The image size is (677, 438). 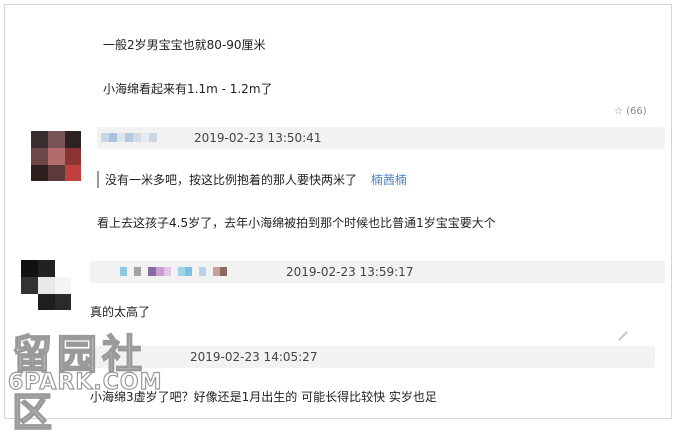 What do you see at coordinates (254, 357) in the screenshot?
I see `comment-timestamp: 2019-02-23 14:05:27` at bounding box center [254, 357].